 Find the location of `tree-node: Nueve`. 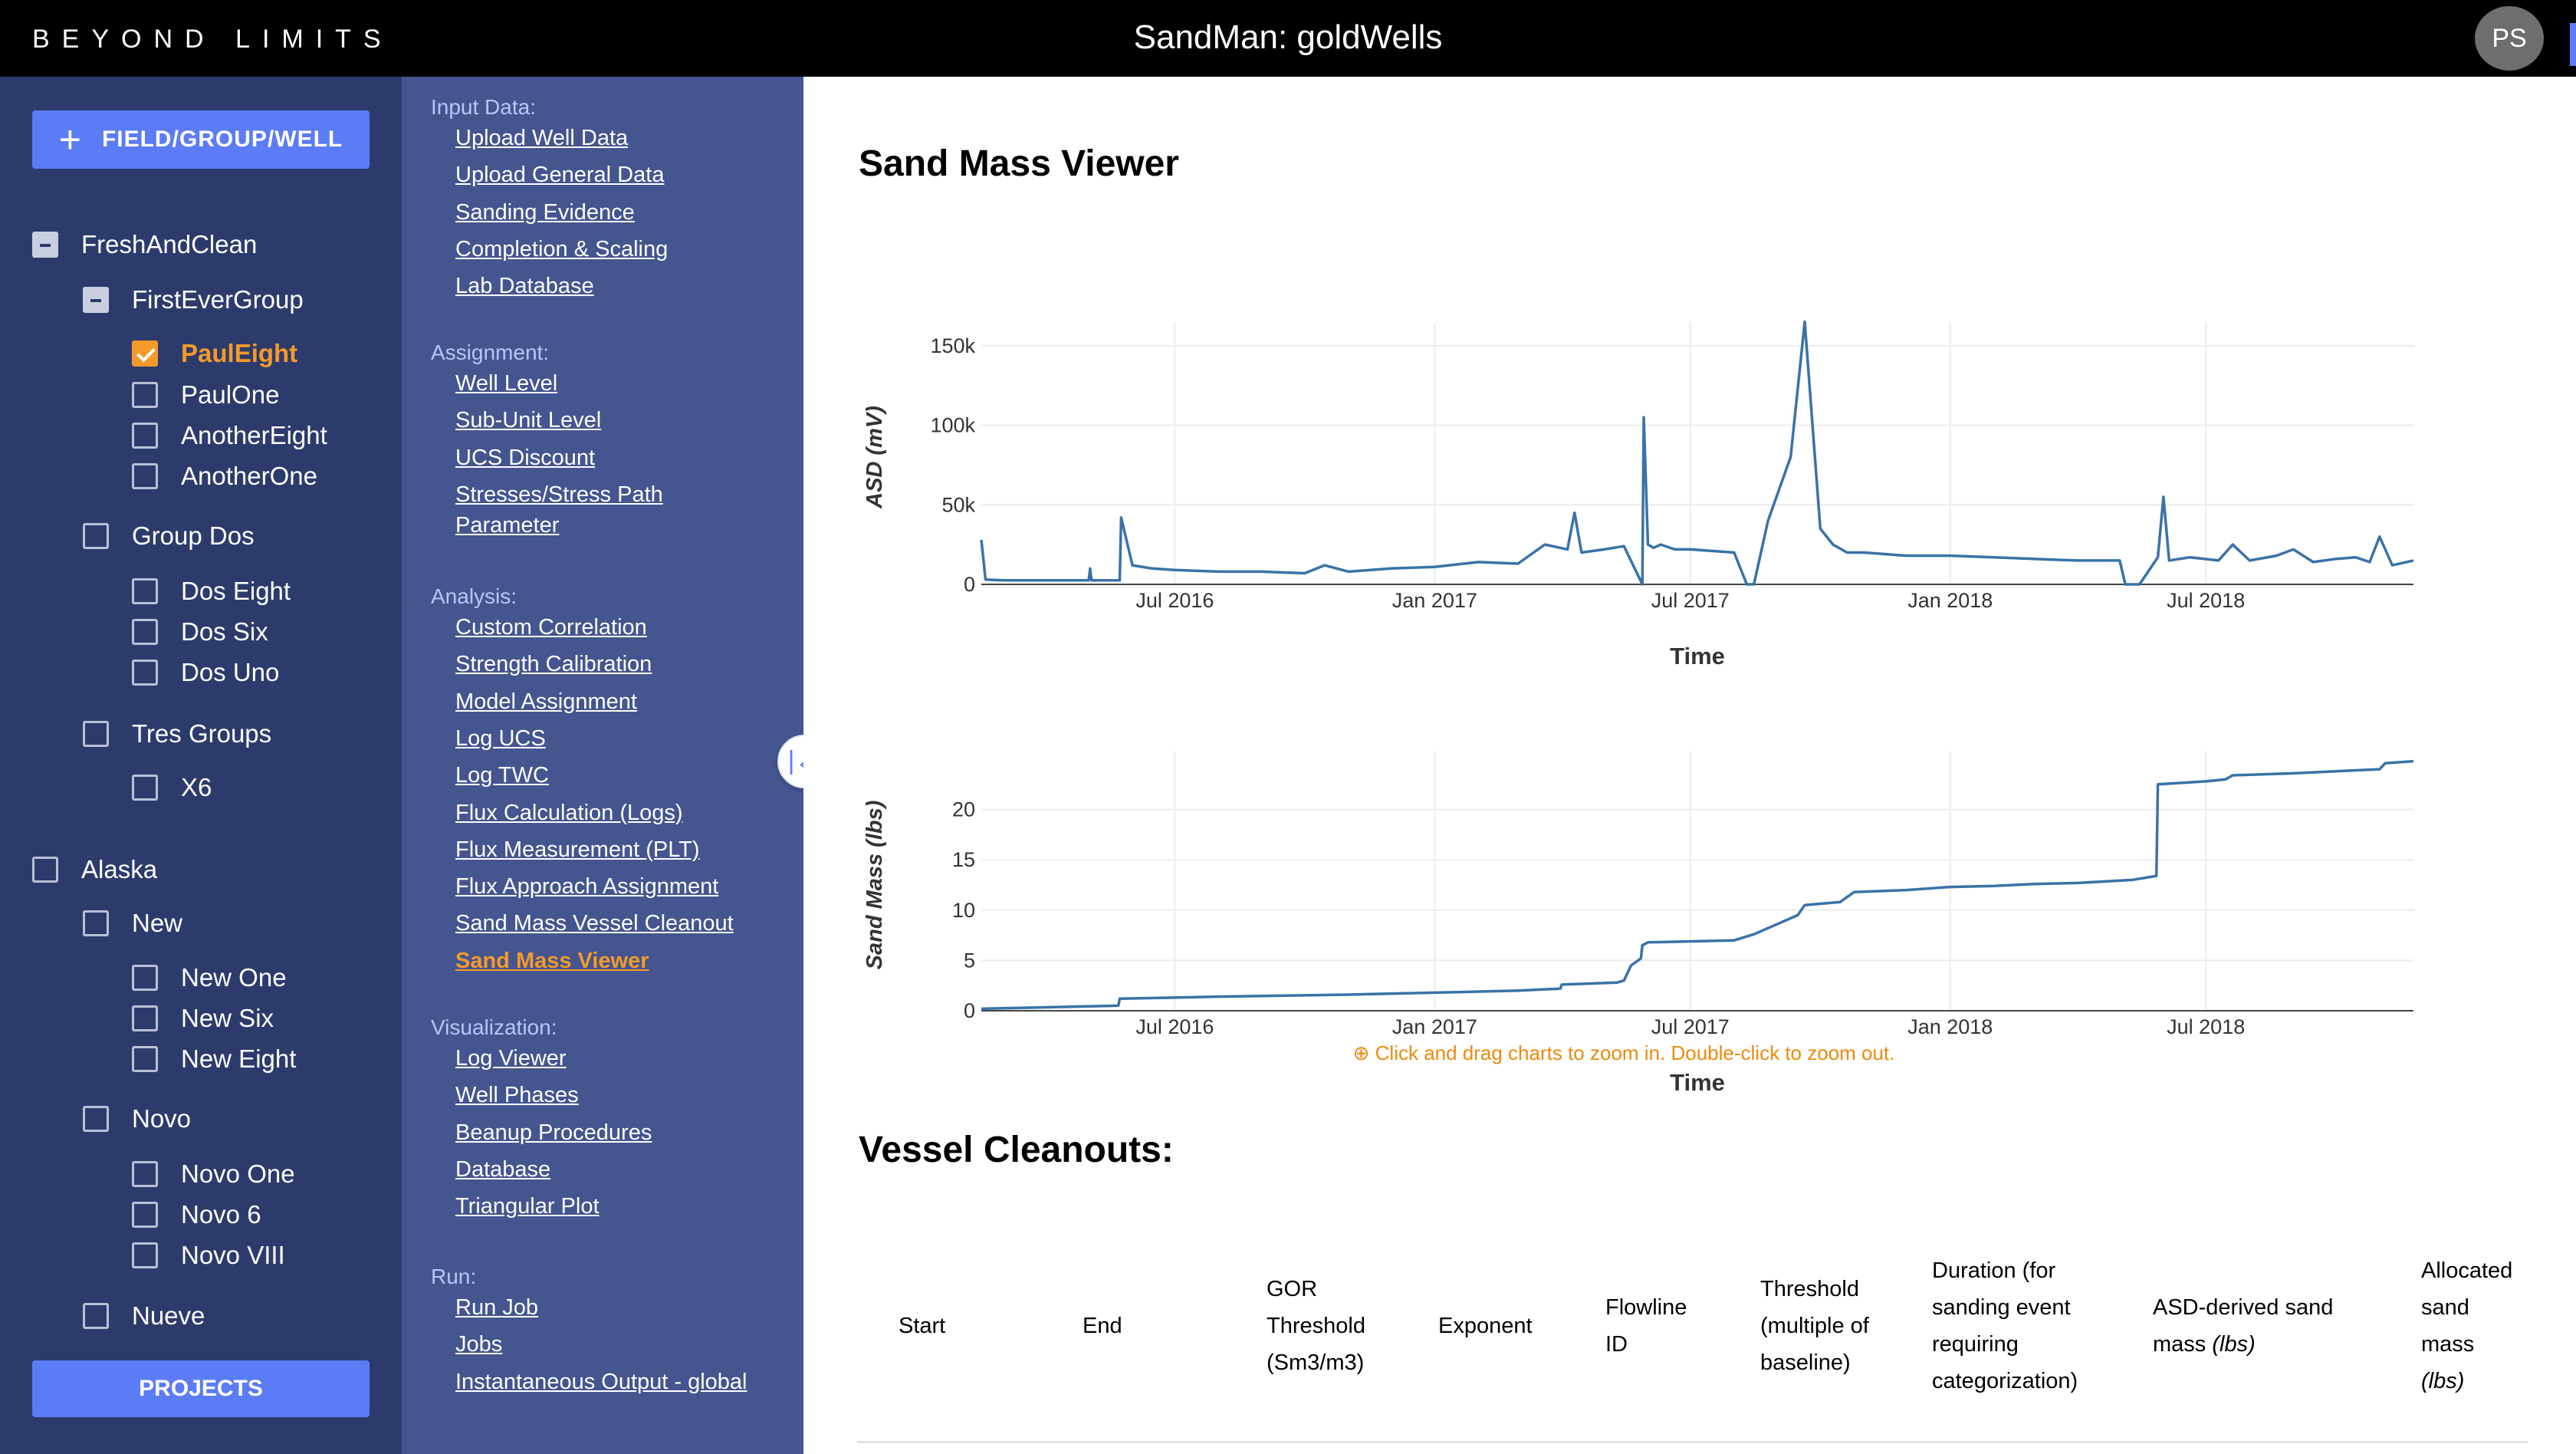

tree-node: Nueve is located at coordinates (144, 1316).